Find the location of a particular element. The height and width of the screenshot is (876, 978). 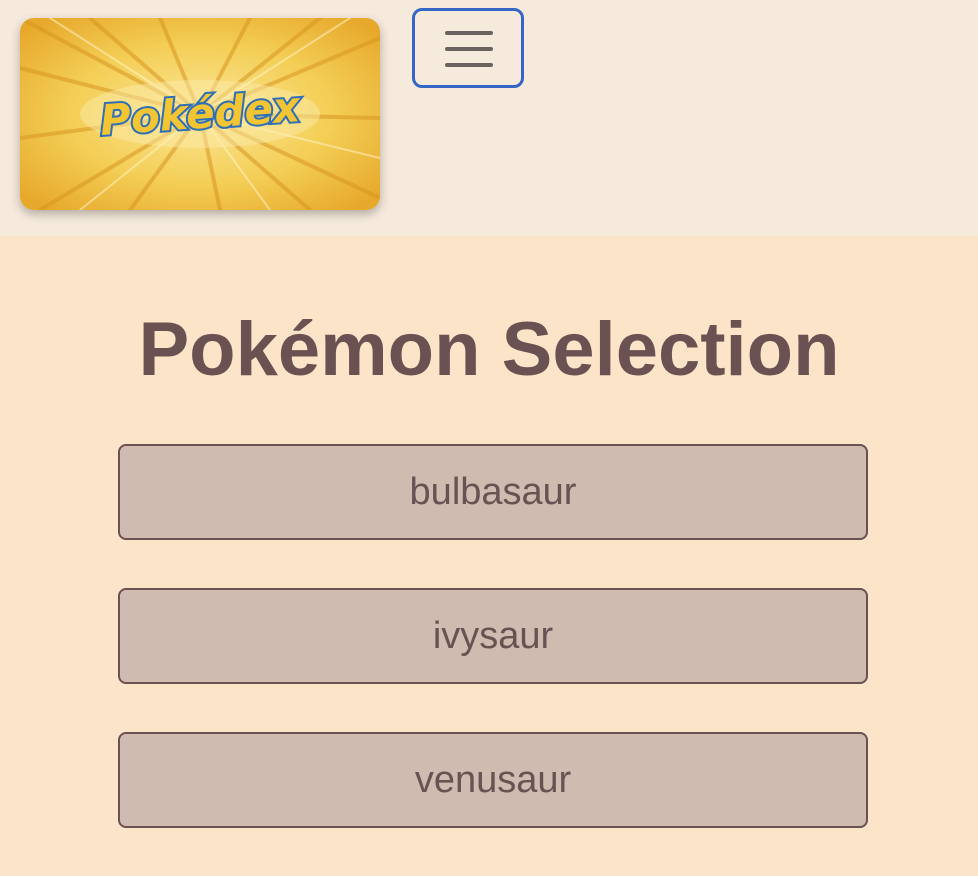

navbar-toggle-button is located at coordinates (468, 48).